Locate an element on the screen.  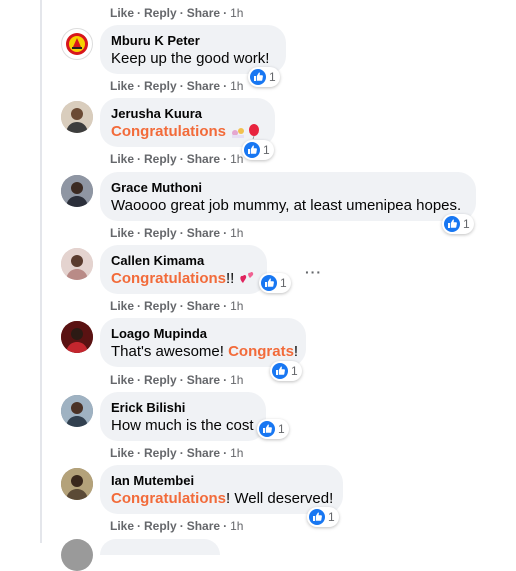
comment-text: Congratulations! Well deserved! is located at coordinates (222, 499).